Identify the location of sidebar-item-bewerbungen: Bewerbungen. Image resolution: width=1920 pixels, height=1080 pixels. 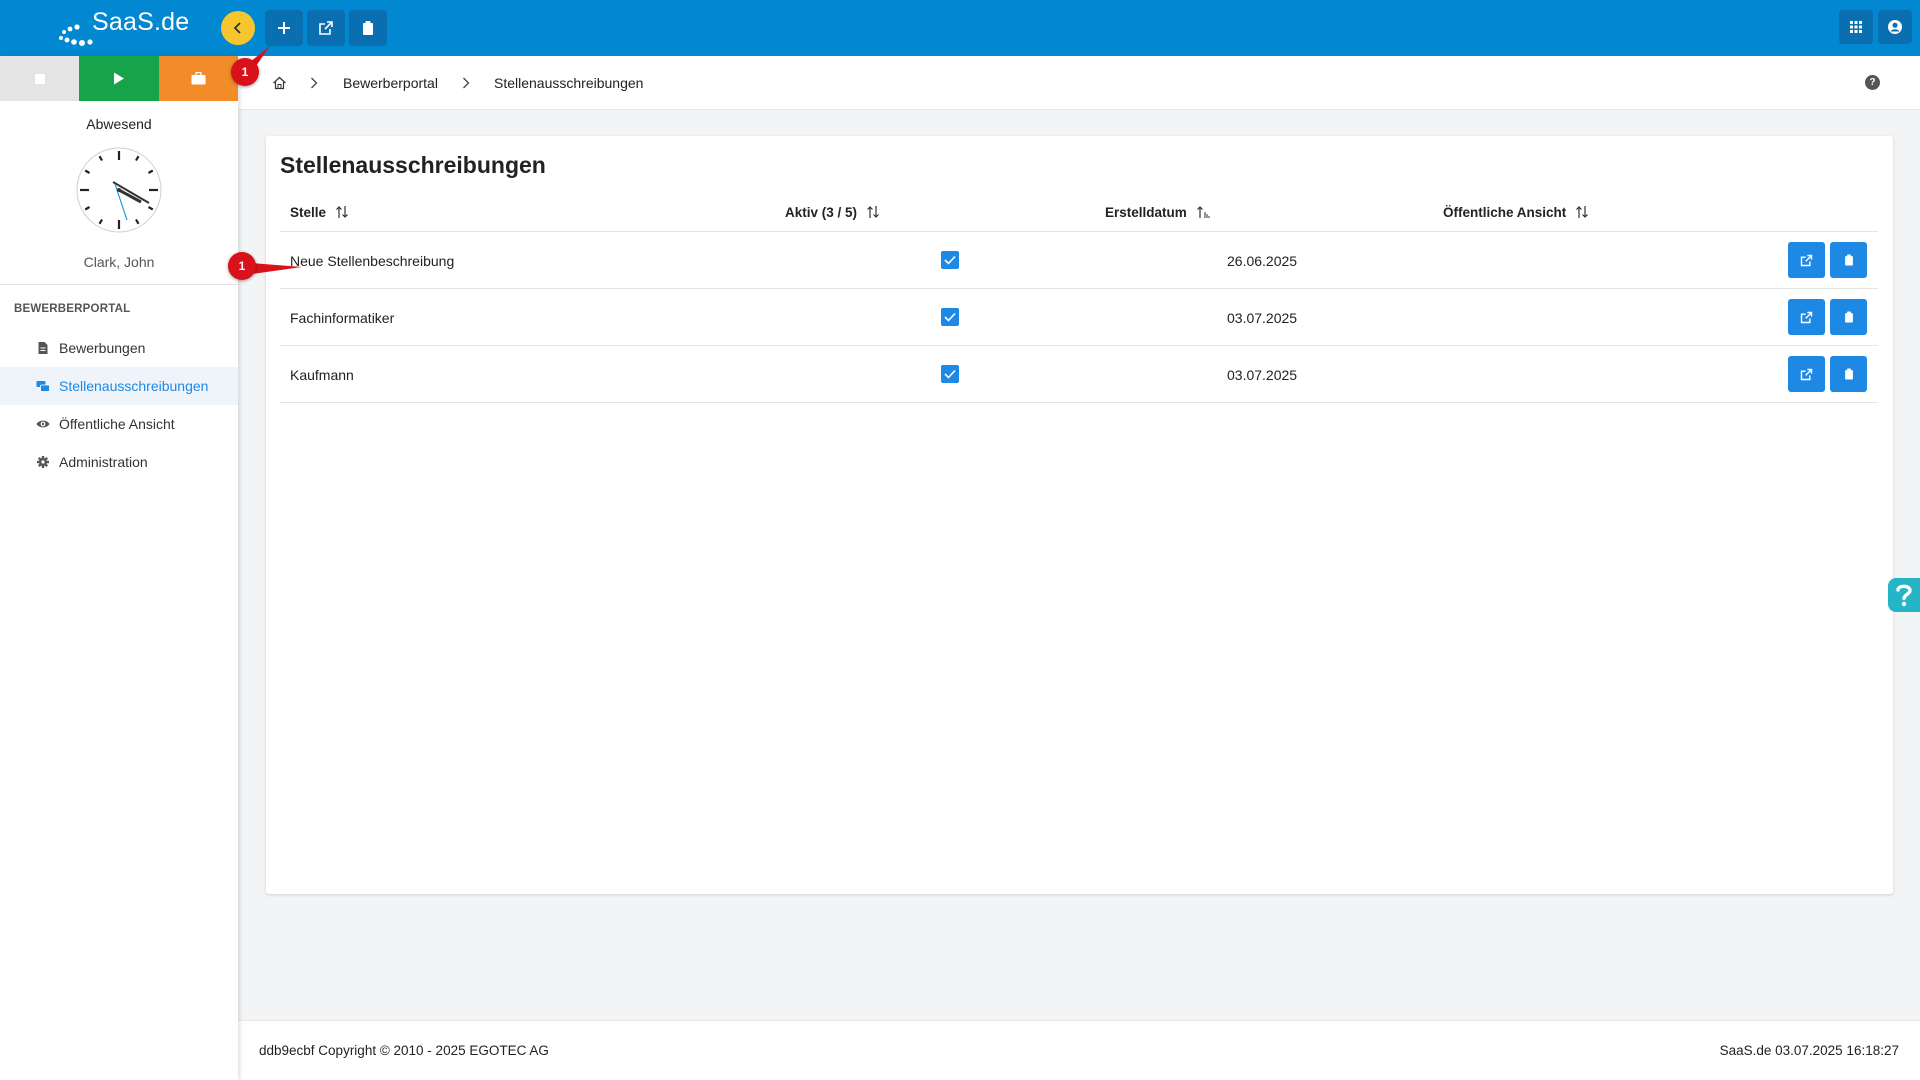
(119, 348).